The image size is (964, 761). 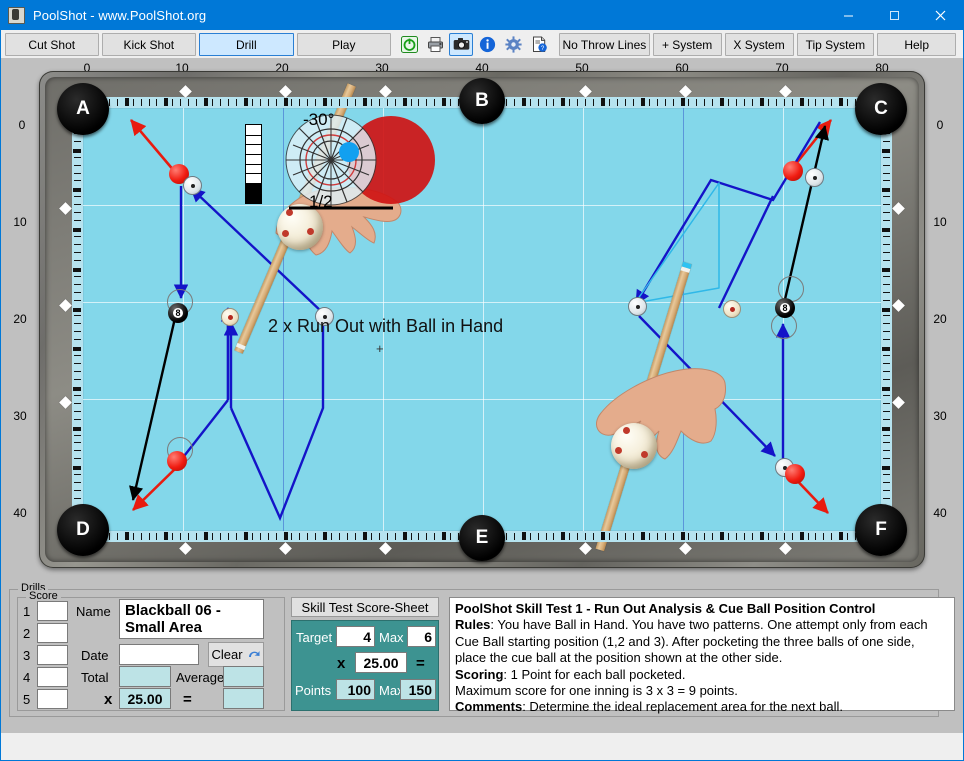 What do you see at coordinates (940, 15) in the screenshot?
I see `close-button` at bounding box center [940, 15].